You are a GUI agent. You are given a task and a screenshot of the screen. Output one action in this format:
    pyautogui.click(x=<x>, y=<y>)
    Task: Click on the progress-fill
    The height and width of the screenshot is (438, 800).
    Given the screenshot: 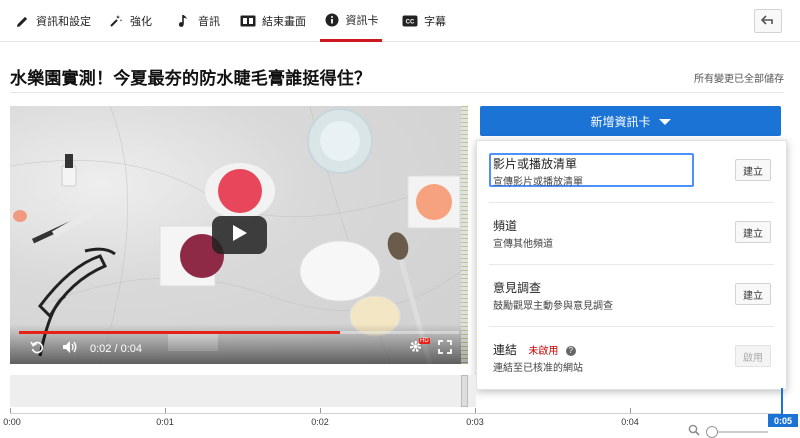 What is the action you would take?
    pyautogui.click(x=180, y=332)
    